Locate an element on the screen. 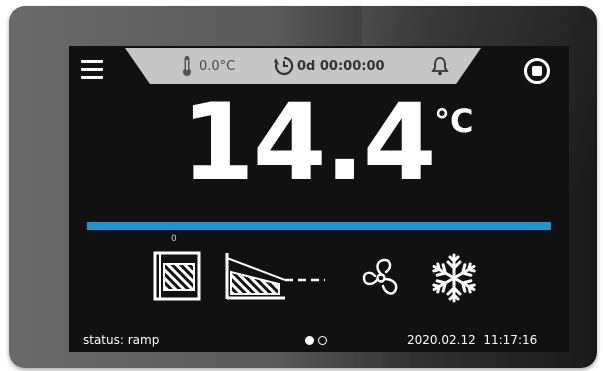 The width and height of the screenshot is (603, 371). temperature-unit: °C is located at coordinates (454, 121).